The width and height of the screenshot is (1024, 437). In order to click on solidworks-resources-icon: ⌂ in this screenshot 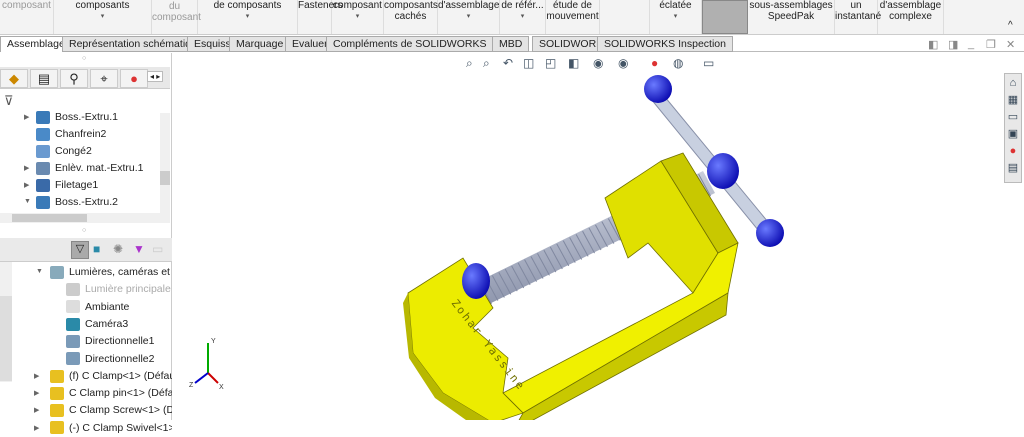, I will do `click(1013, 83)`.